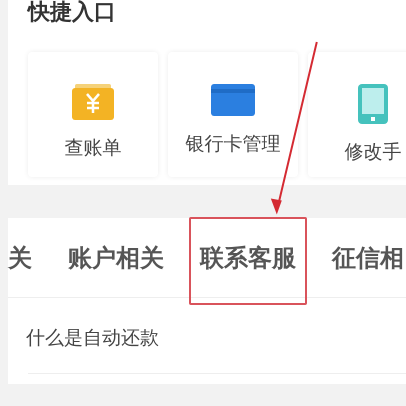 Image resolution: width=406 pixels, height=406 pixels. I want to click on shortcut-tile: 银行卡管理, so click(233, 114).